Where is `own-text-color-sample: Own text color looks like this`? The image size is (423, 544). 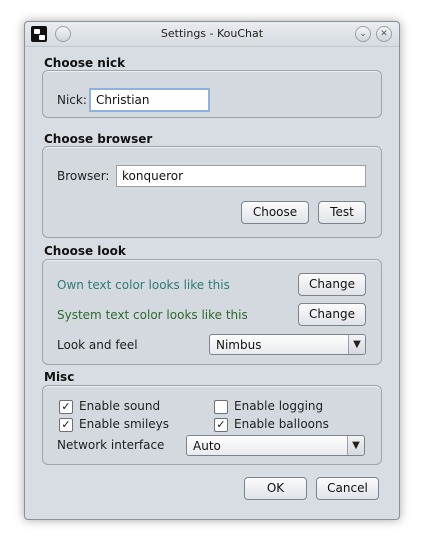 own-text-color-sample: Own text color looks like this is located at coordinates (143, 285).